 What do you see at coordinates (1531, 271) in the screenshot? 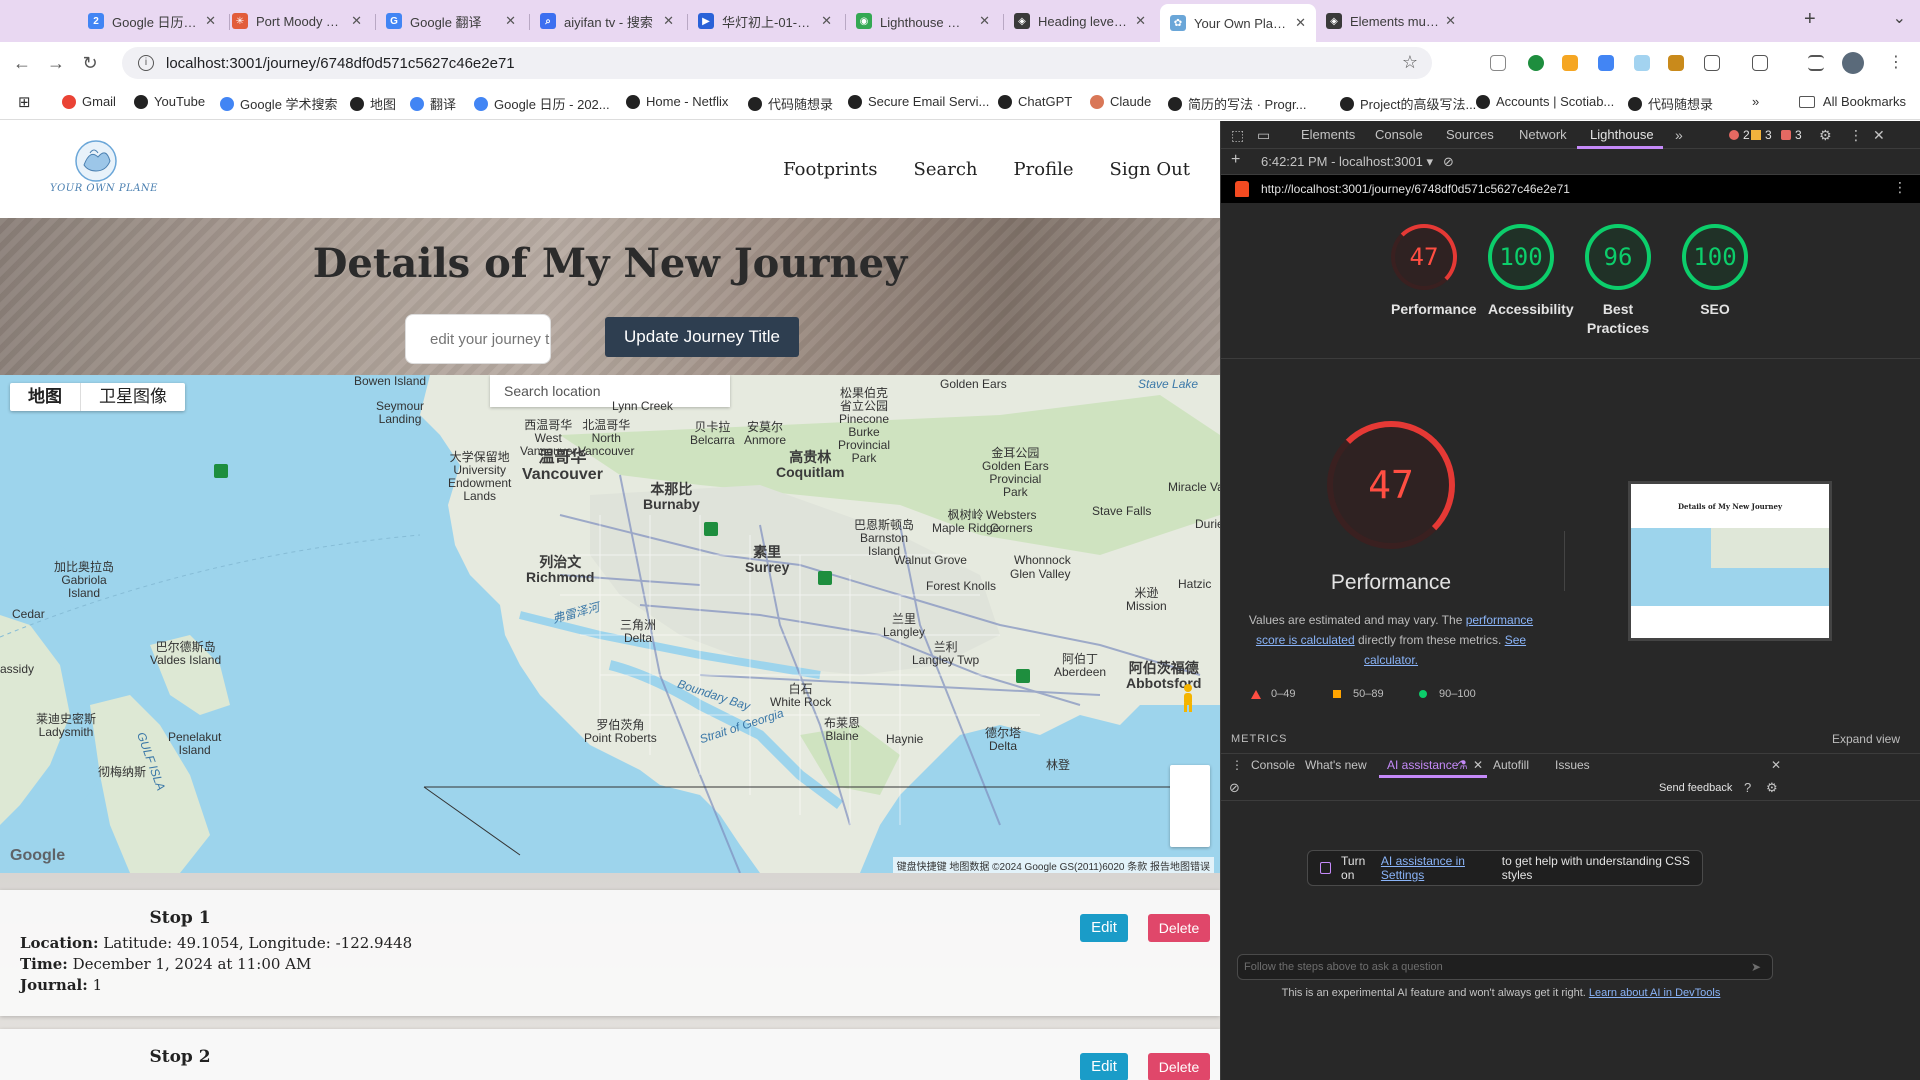
I see `accessibility-score-gauge: 100 Accessibility` at bounding box center [1531, 271].